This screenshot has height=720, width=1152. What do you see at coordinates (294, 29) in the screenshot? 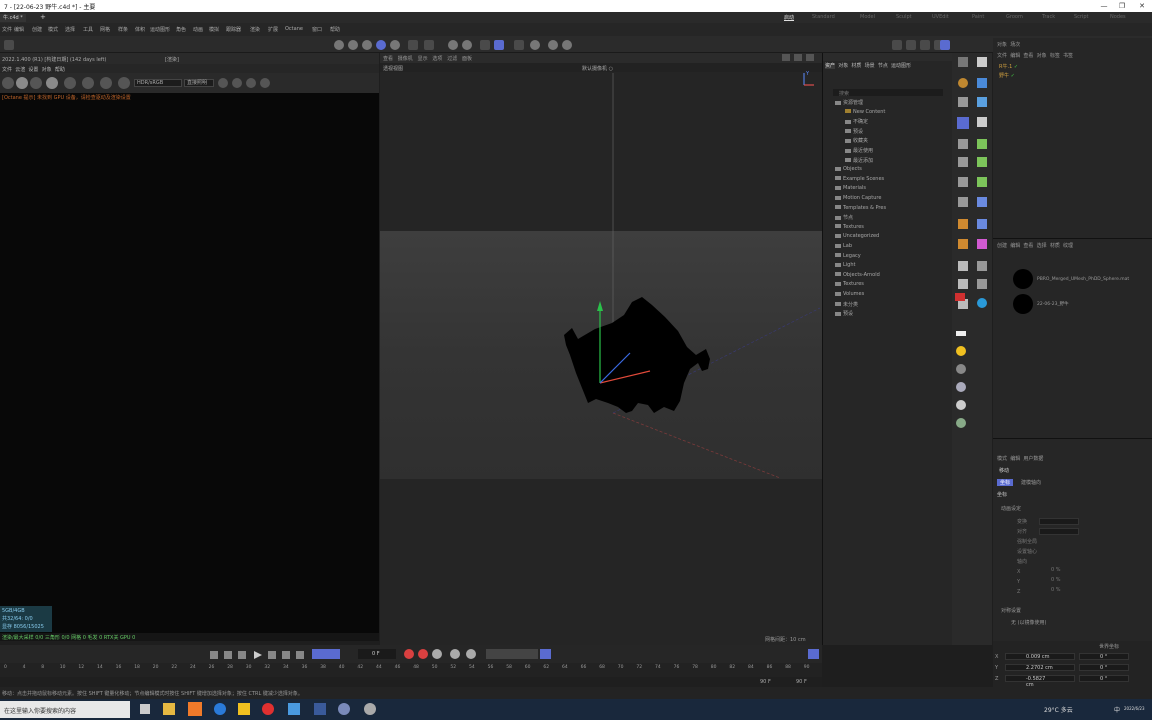
I see `menu-octane: Octane` at bounding box center [294, 29].